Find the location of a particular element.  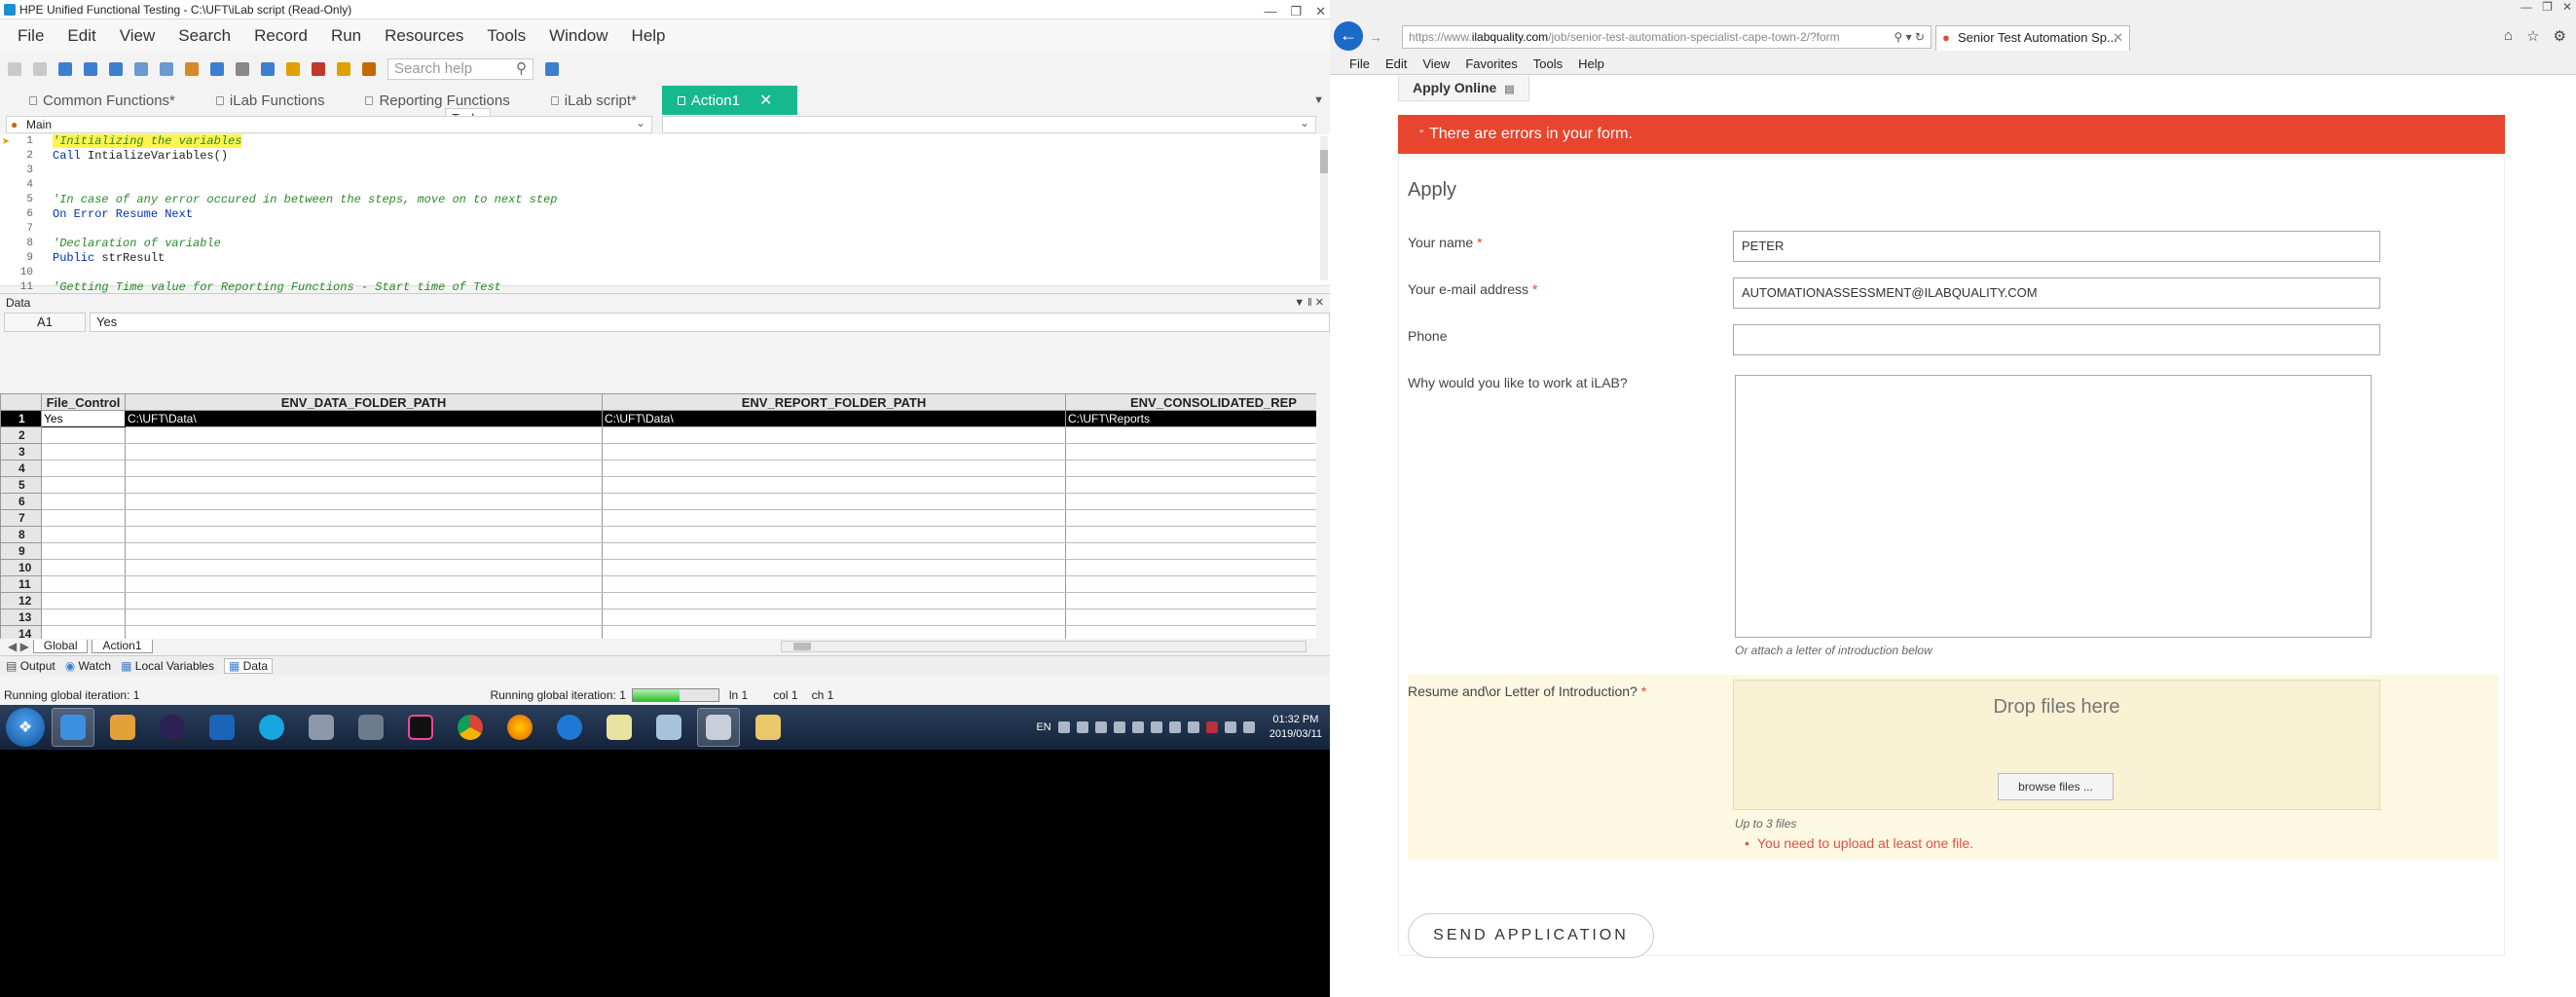

send-application-button: SEND APPLICATION is located at coordinates (1531, 935).